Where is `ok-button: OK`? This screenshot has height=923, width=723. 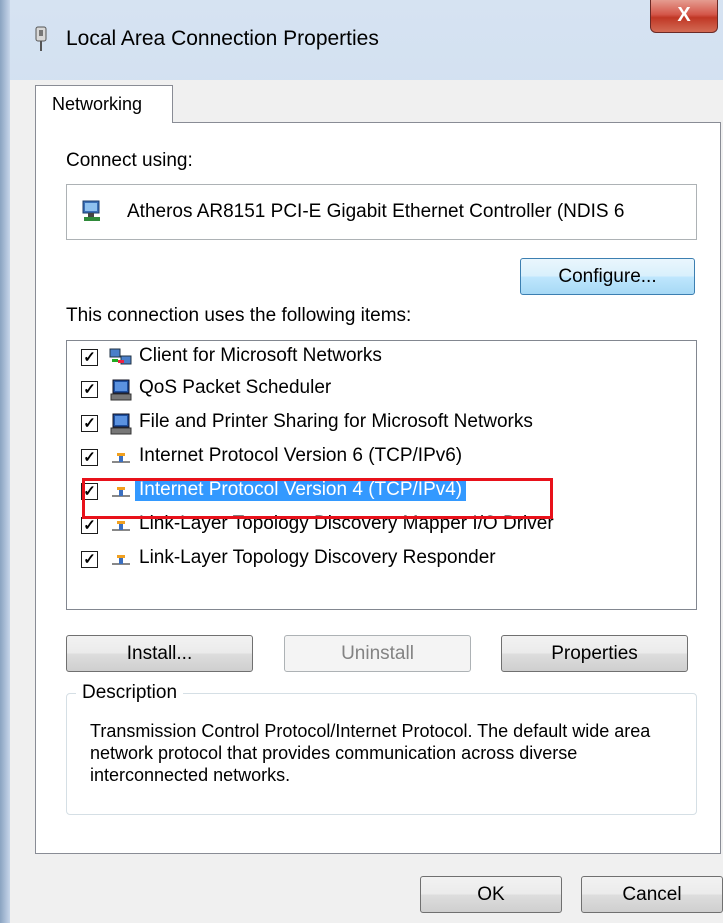
ok-button: OK is located at coordinates (491, 894).